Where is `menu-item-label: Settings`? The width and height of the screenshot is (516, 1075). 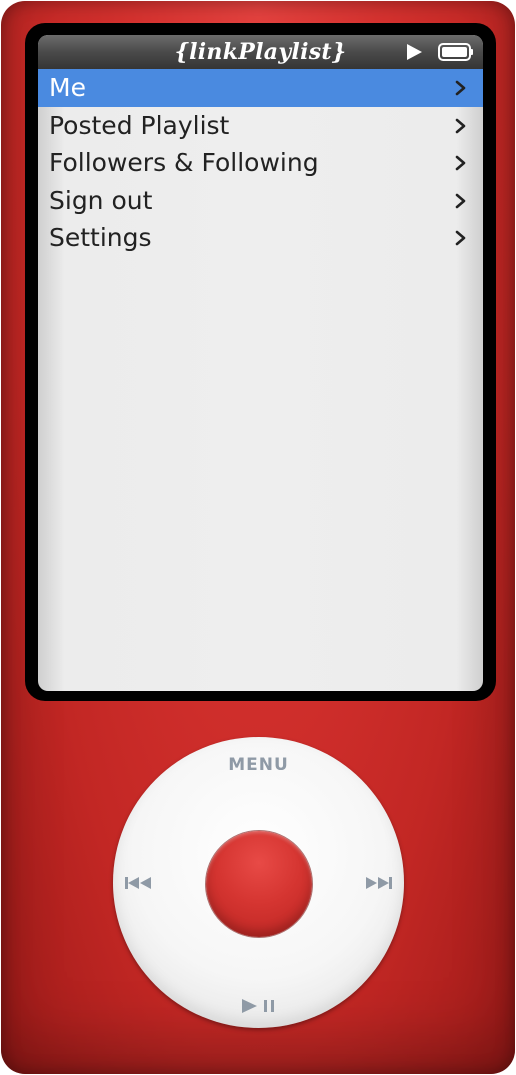 menu-item-label: Settings is located at coordinates (100, 237).